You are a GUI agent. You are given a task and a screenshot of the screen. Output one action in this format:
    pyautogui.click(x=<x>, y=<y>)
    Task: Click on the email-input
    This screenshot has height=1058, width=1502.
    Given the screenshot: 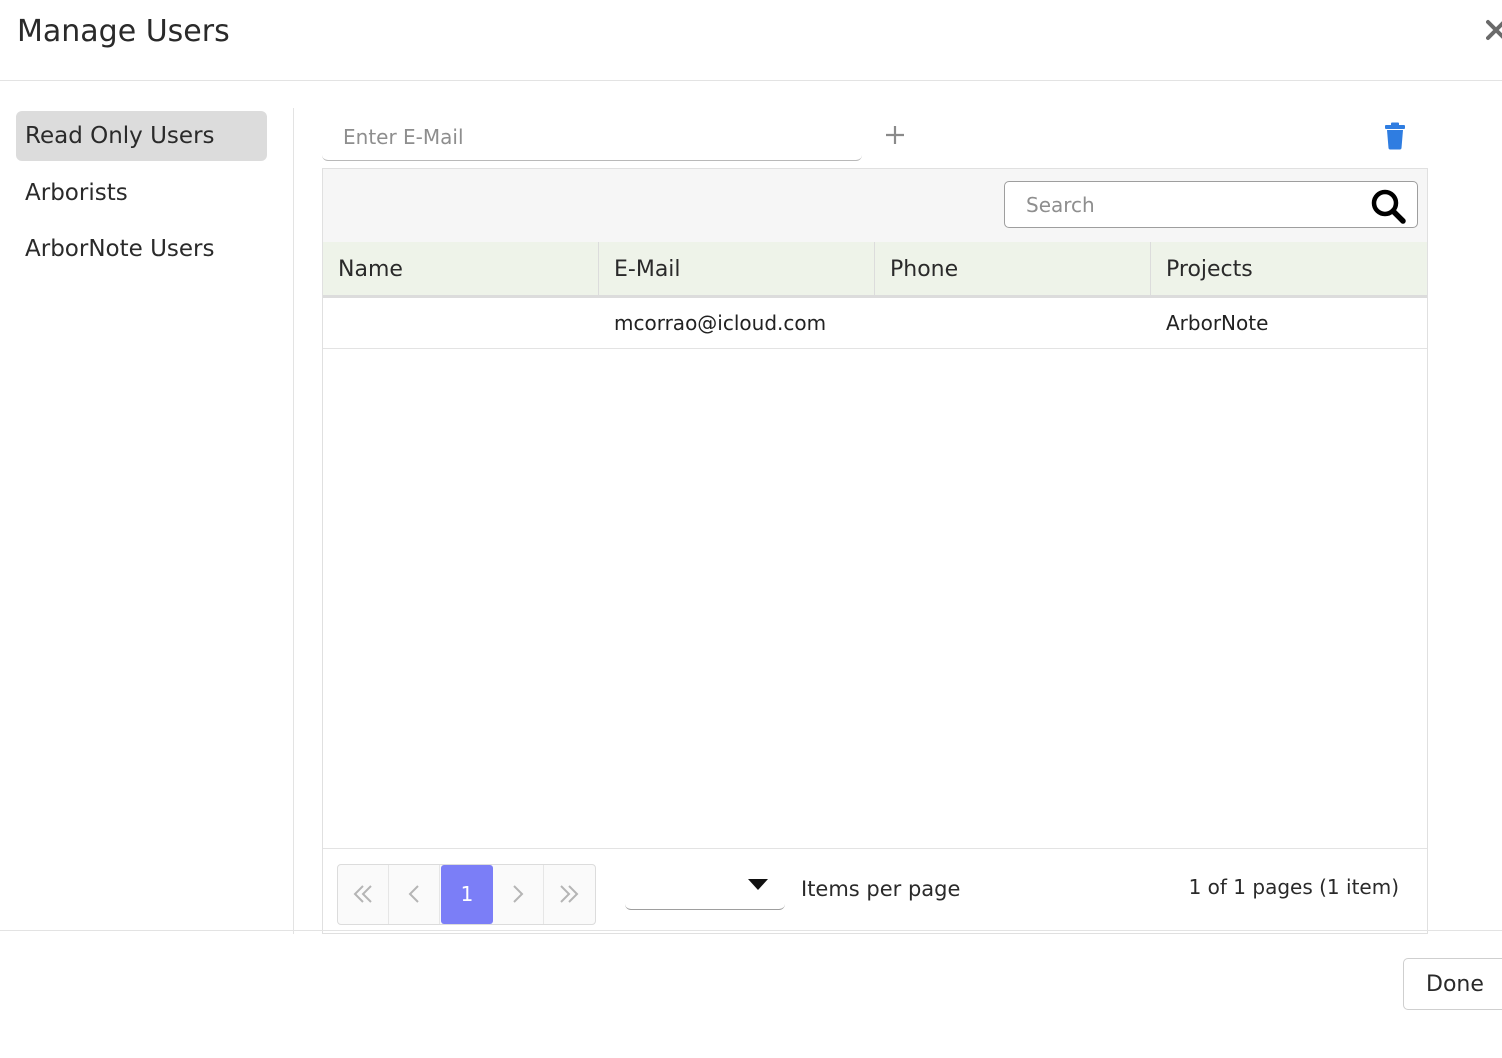 What is the action you would take?
    pyautogui.click(x=592, y=137)
    